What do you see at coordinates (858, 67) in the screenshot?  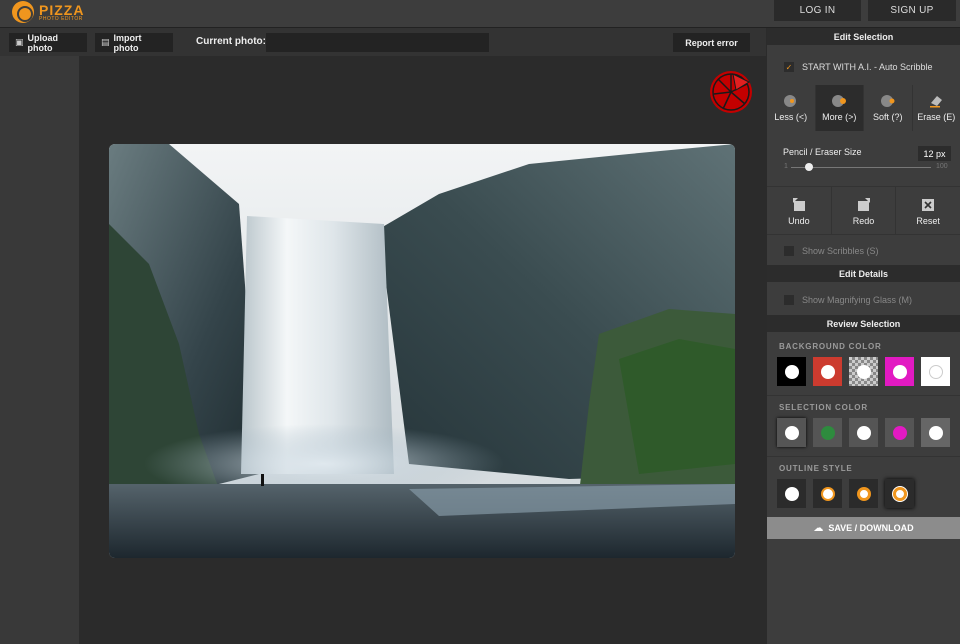 I see `ai-scribble-checkbox: ✓ START WITH A.I. - Auto Scribble` at bounding box center [858, 67].